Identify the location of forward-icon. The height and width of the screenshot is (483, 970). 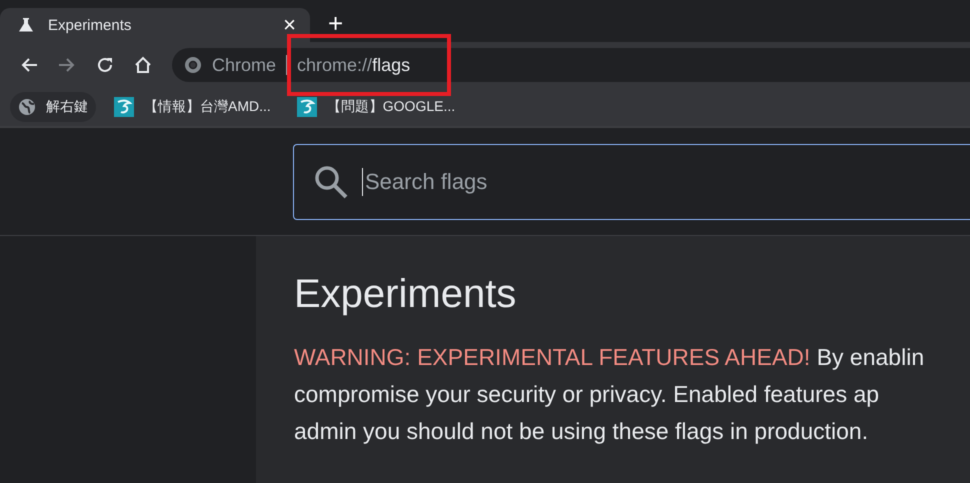
(67, 65).